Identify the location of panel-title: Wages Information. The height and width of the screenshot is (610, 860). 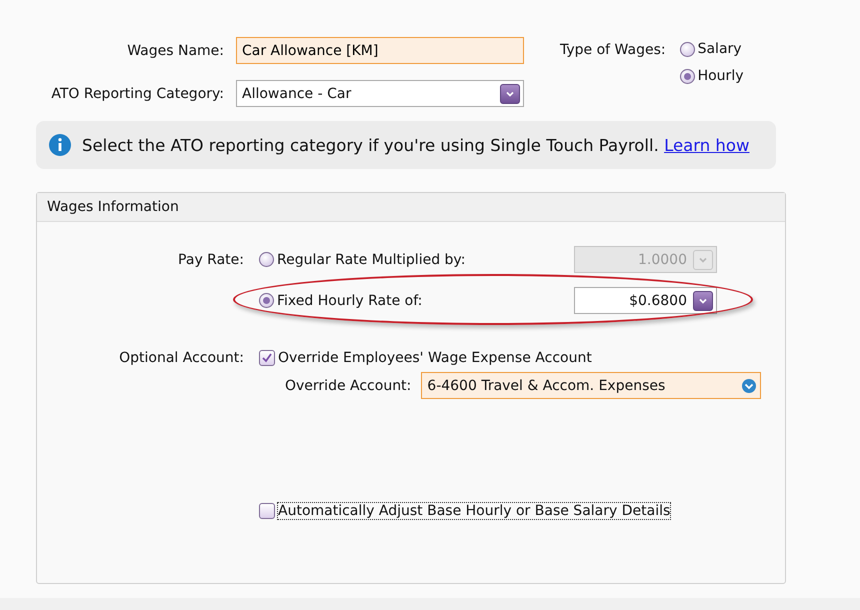
(411, 207).